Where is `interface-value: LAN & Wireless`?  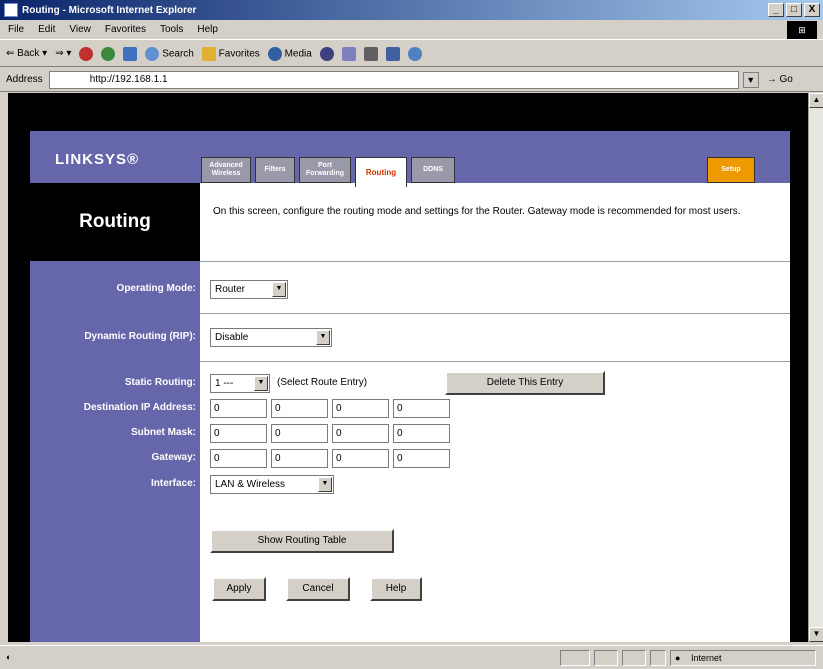
interface-value: LAN & Wireless is located at coordinates (250, 484).